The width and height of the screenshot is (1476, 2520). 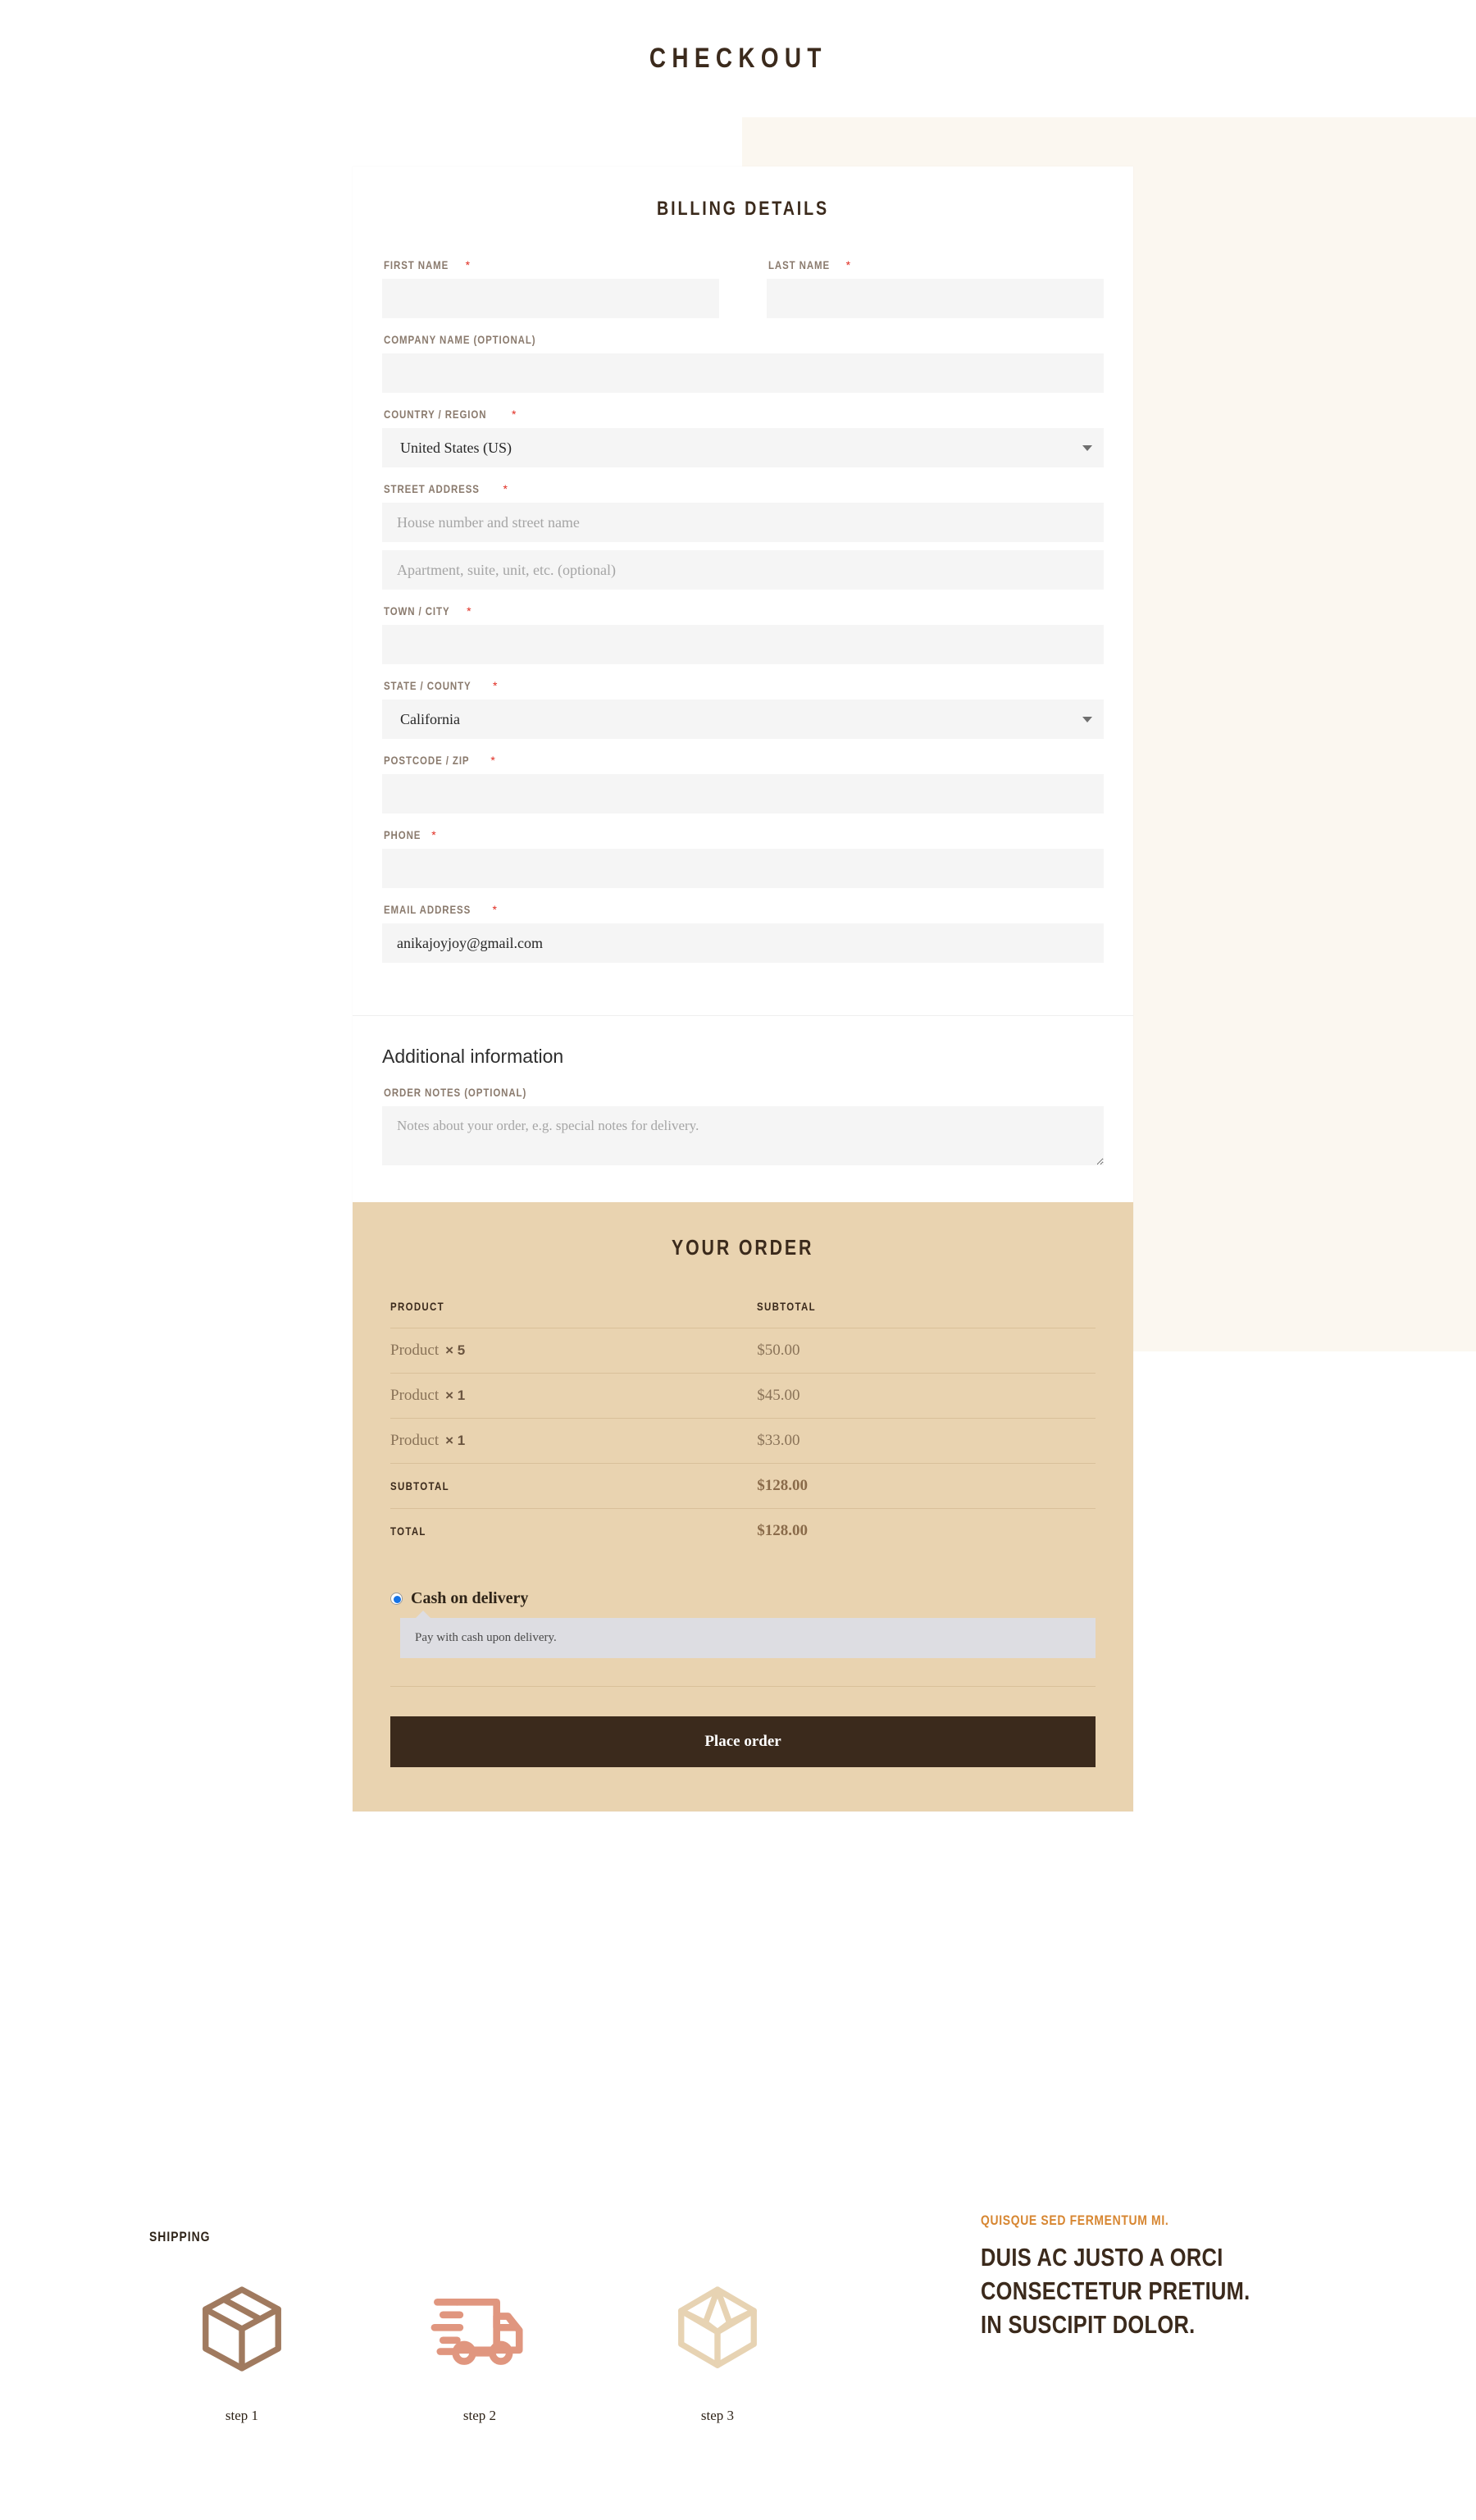 I want to click on footer-eyebrow: QUISQUE SED FERMENTUM MI., so click(x=1194, y=2220).